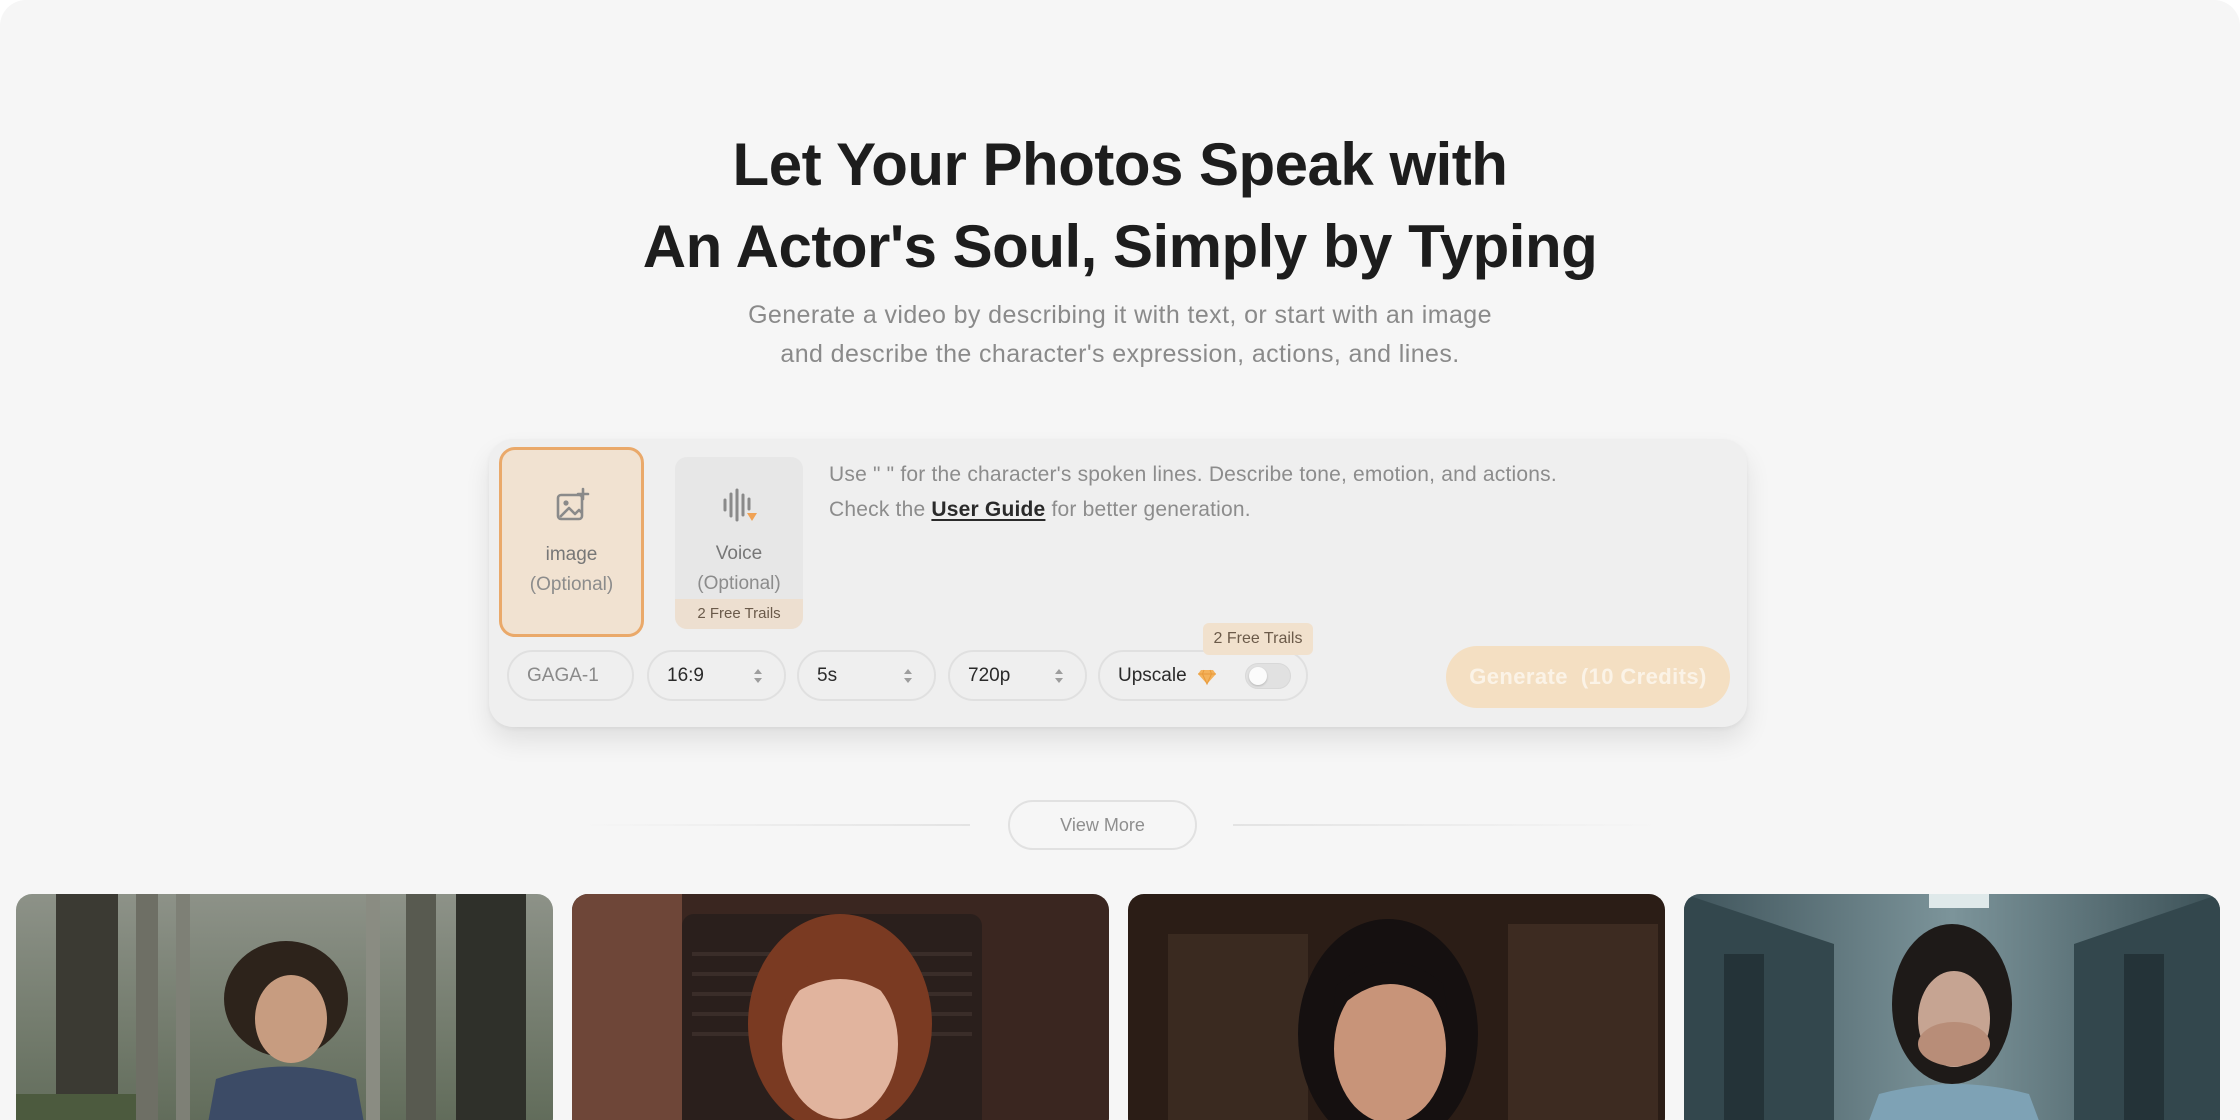 This screenshot has width=2240, height=1120. Describe the element at coordinates (1017, 675) in the screenshot. I see `resolution-select: 720p` at that location.